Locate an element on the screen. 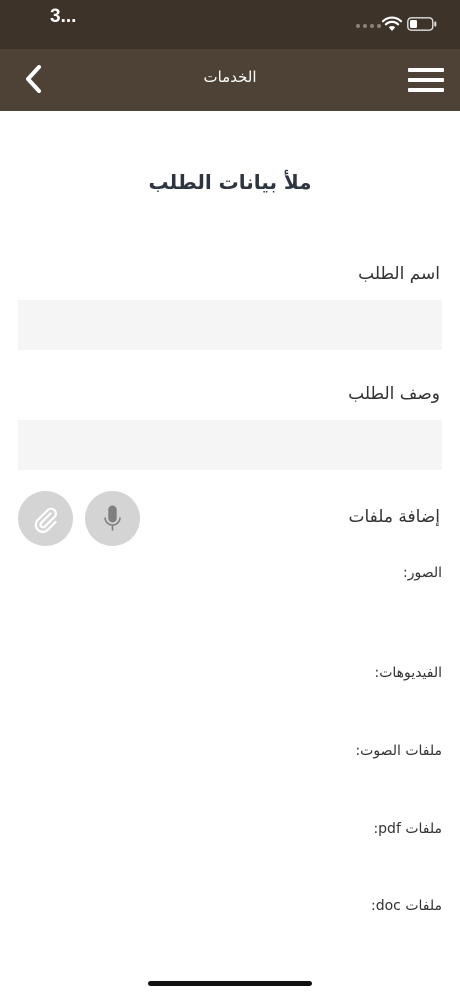  paperclip-icon is located at coordinates (45, 520).